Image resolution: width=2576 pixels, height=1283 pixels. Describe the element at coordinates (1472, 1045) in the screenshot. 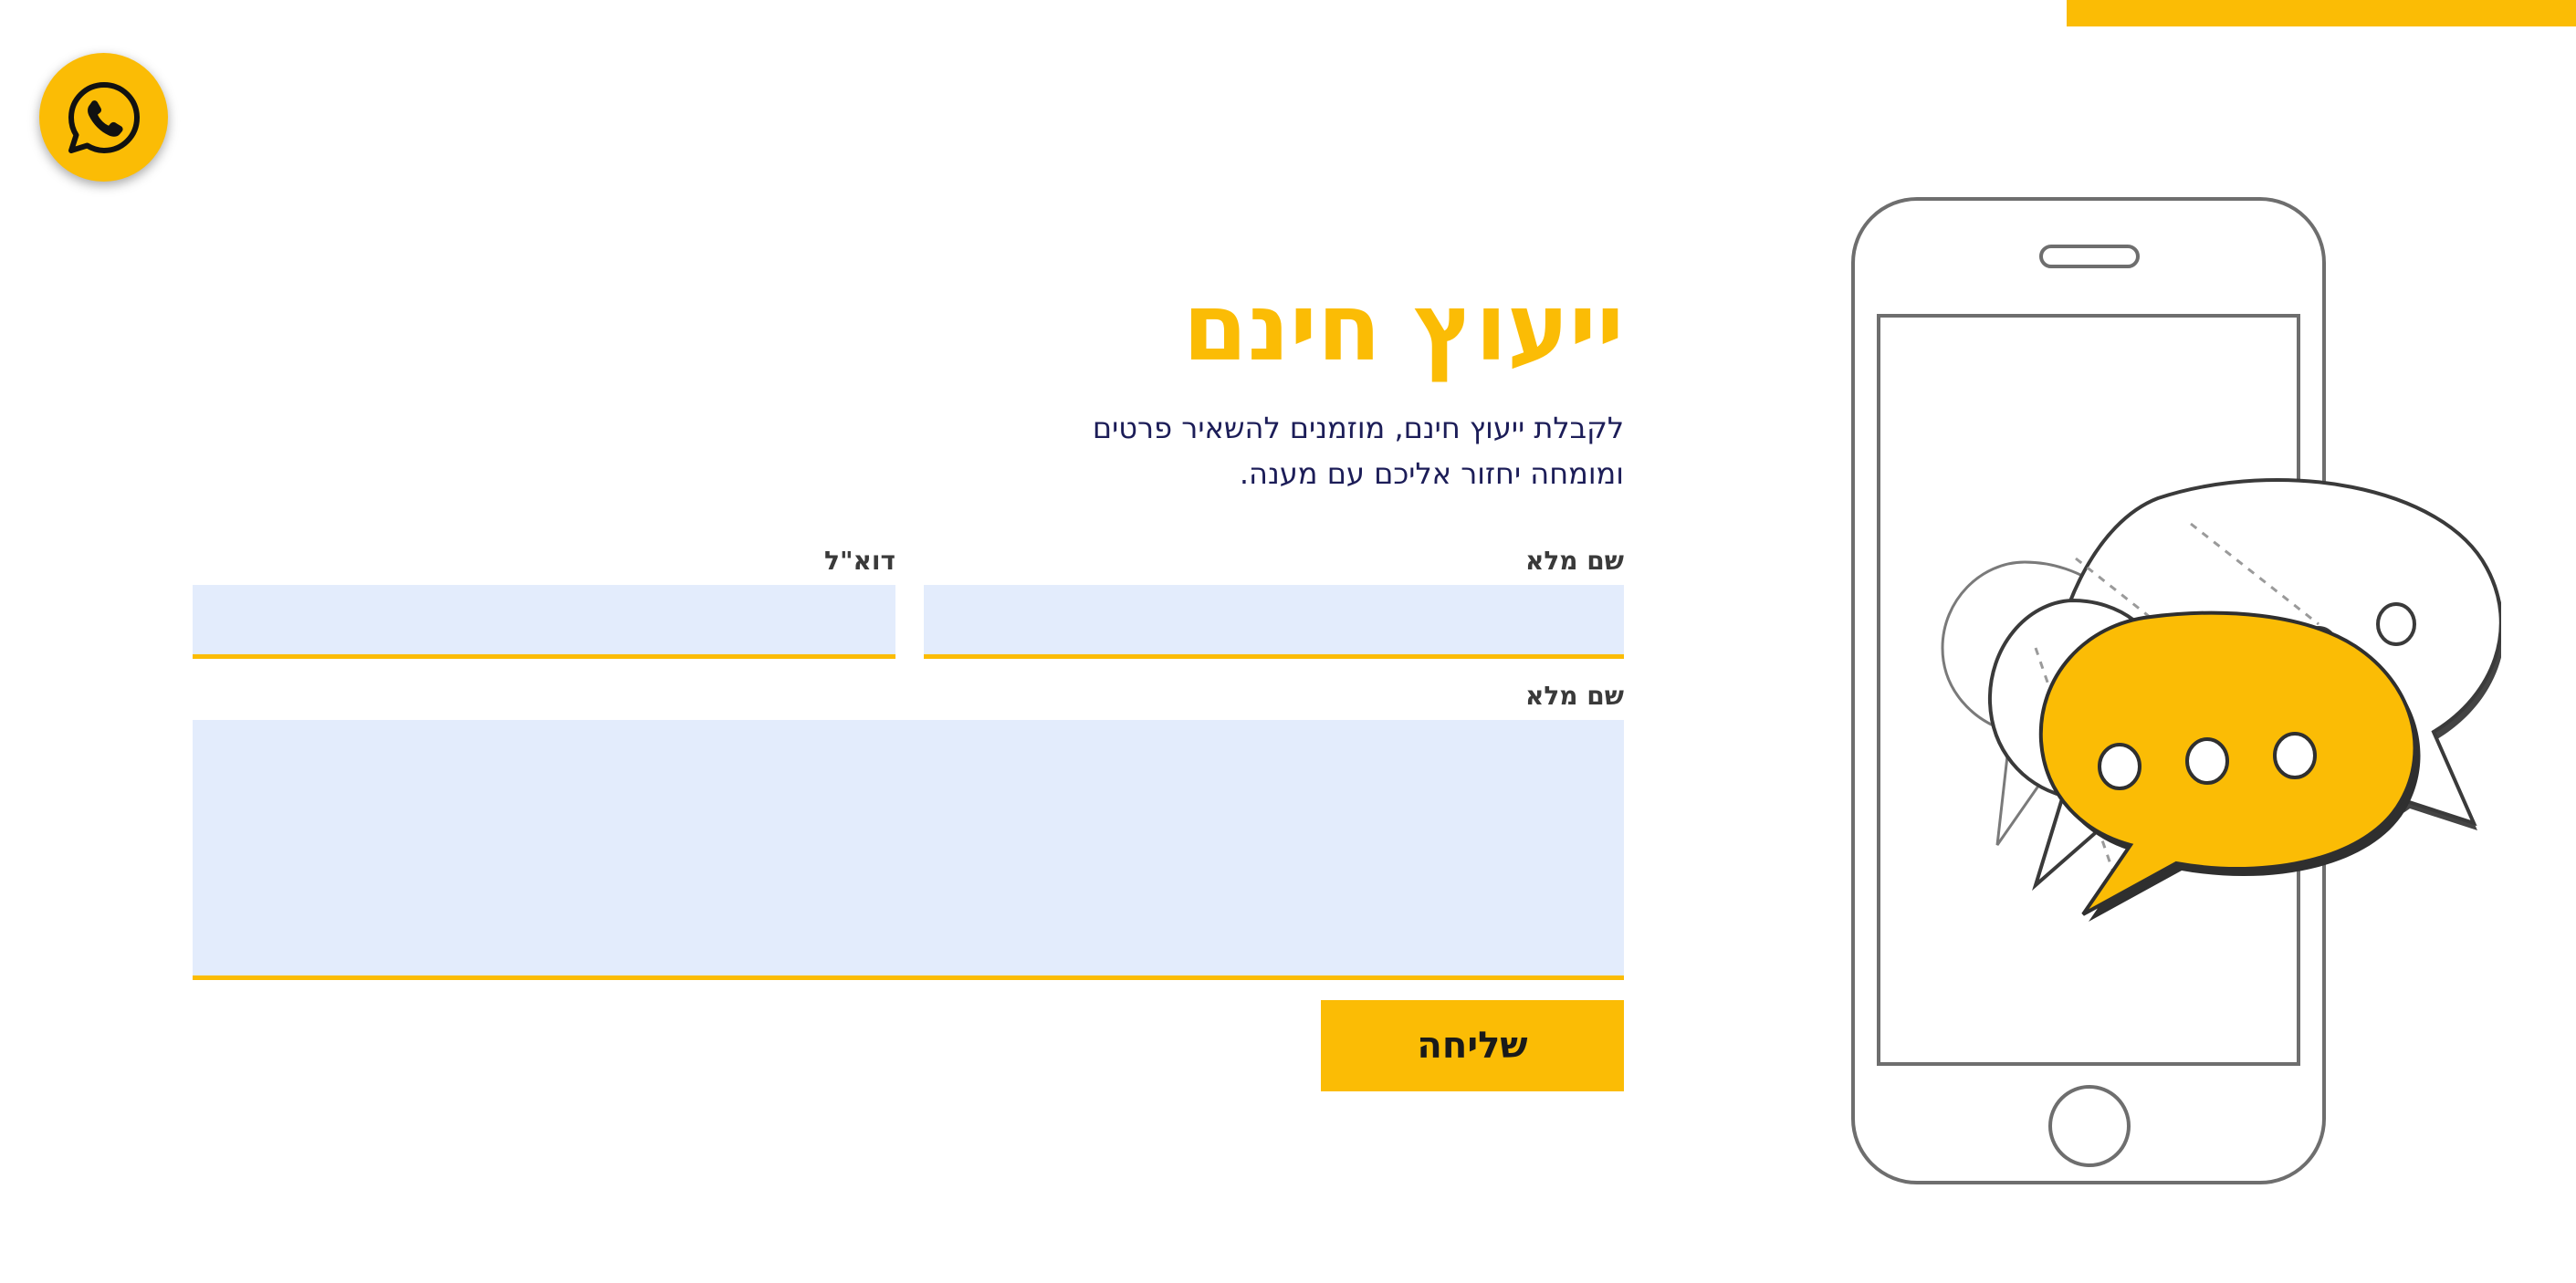

I see `submit-button: שליחה` at that location.